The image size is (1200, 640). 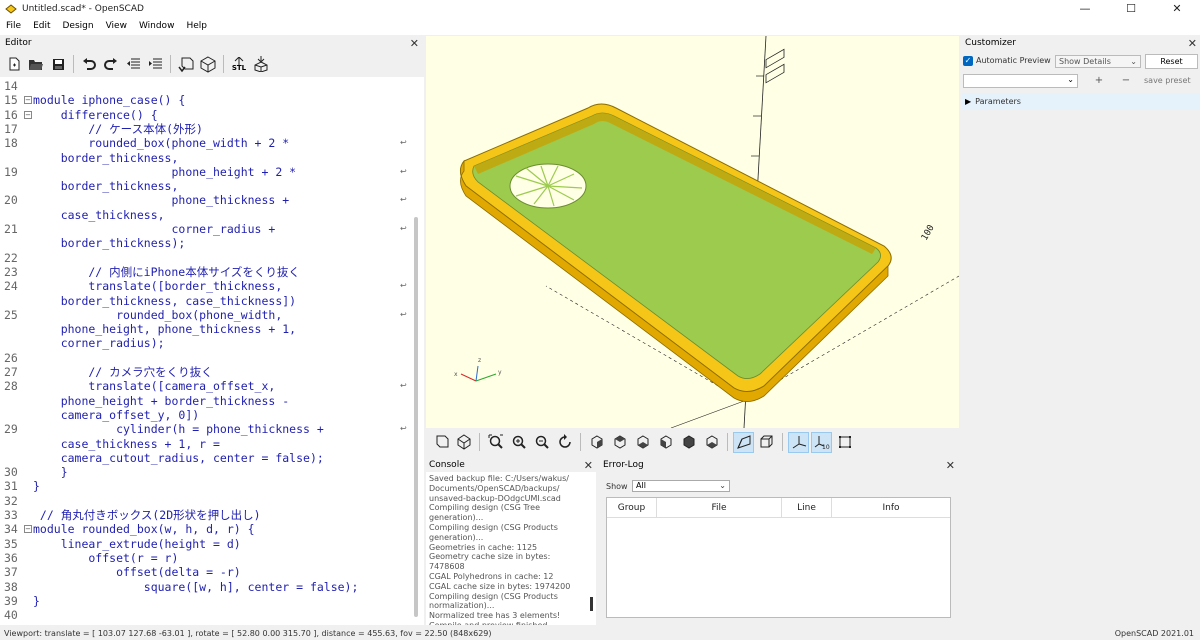 What do you see at coordinates (665, 442) in the screenshot?
I see `view-left-icon` at bounding box center [665, 442].